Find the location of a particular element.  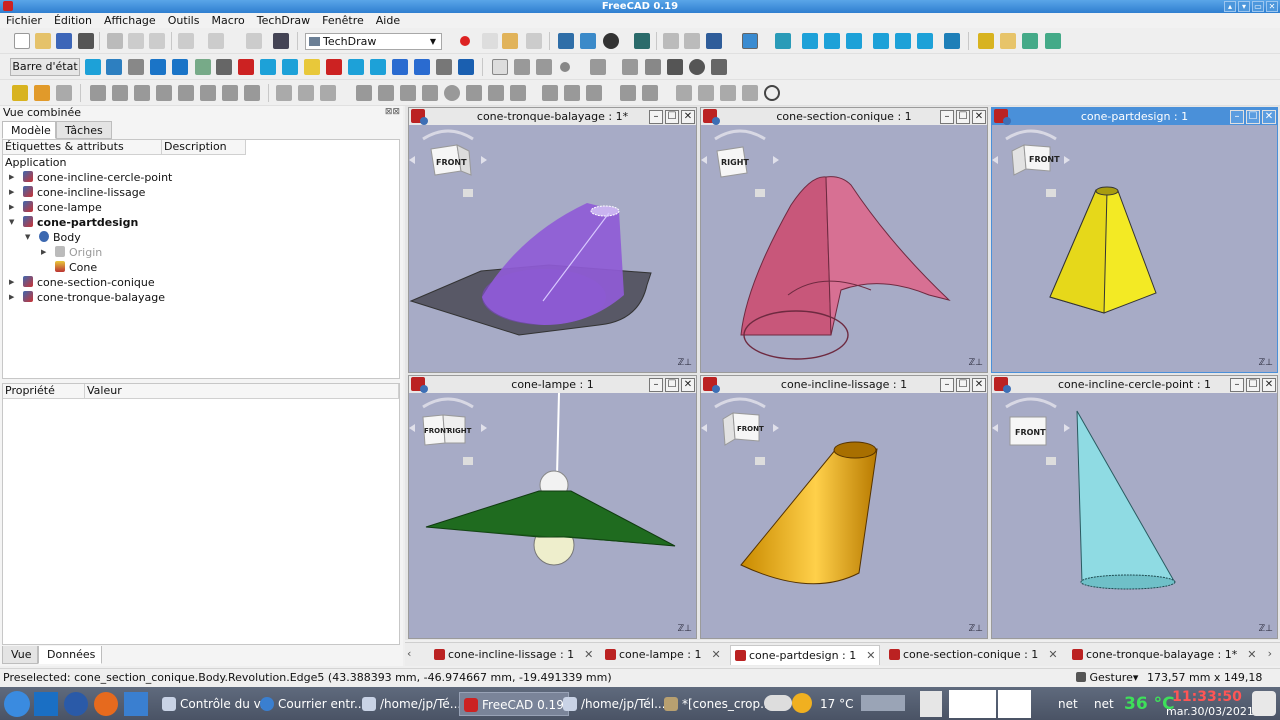

maximize-window-button: ▭ is located at coordinates (1258, 6).